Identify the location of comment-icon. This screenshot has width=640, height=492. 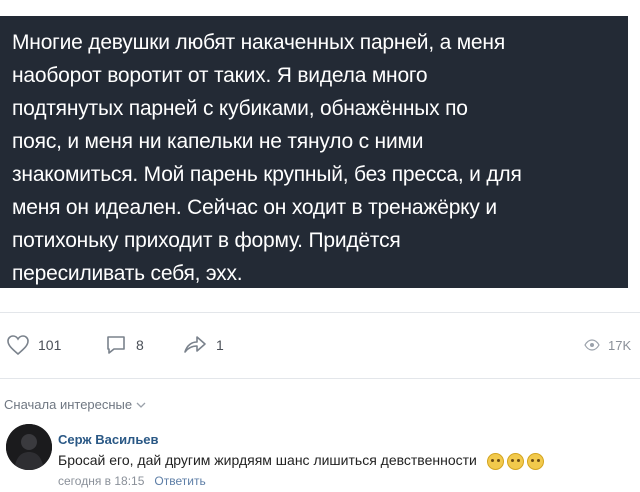
(116, 345).